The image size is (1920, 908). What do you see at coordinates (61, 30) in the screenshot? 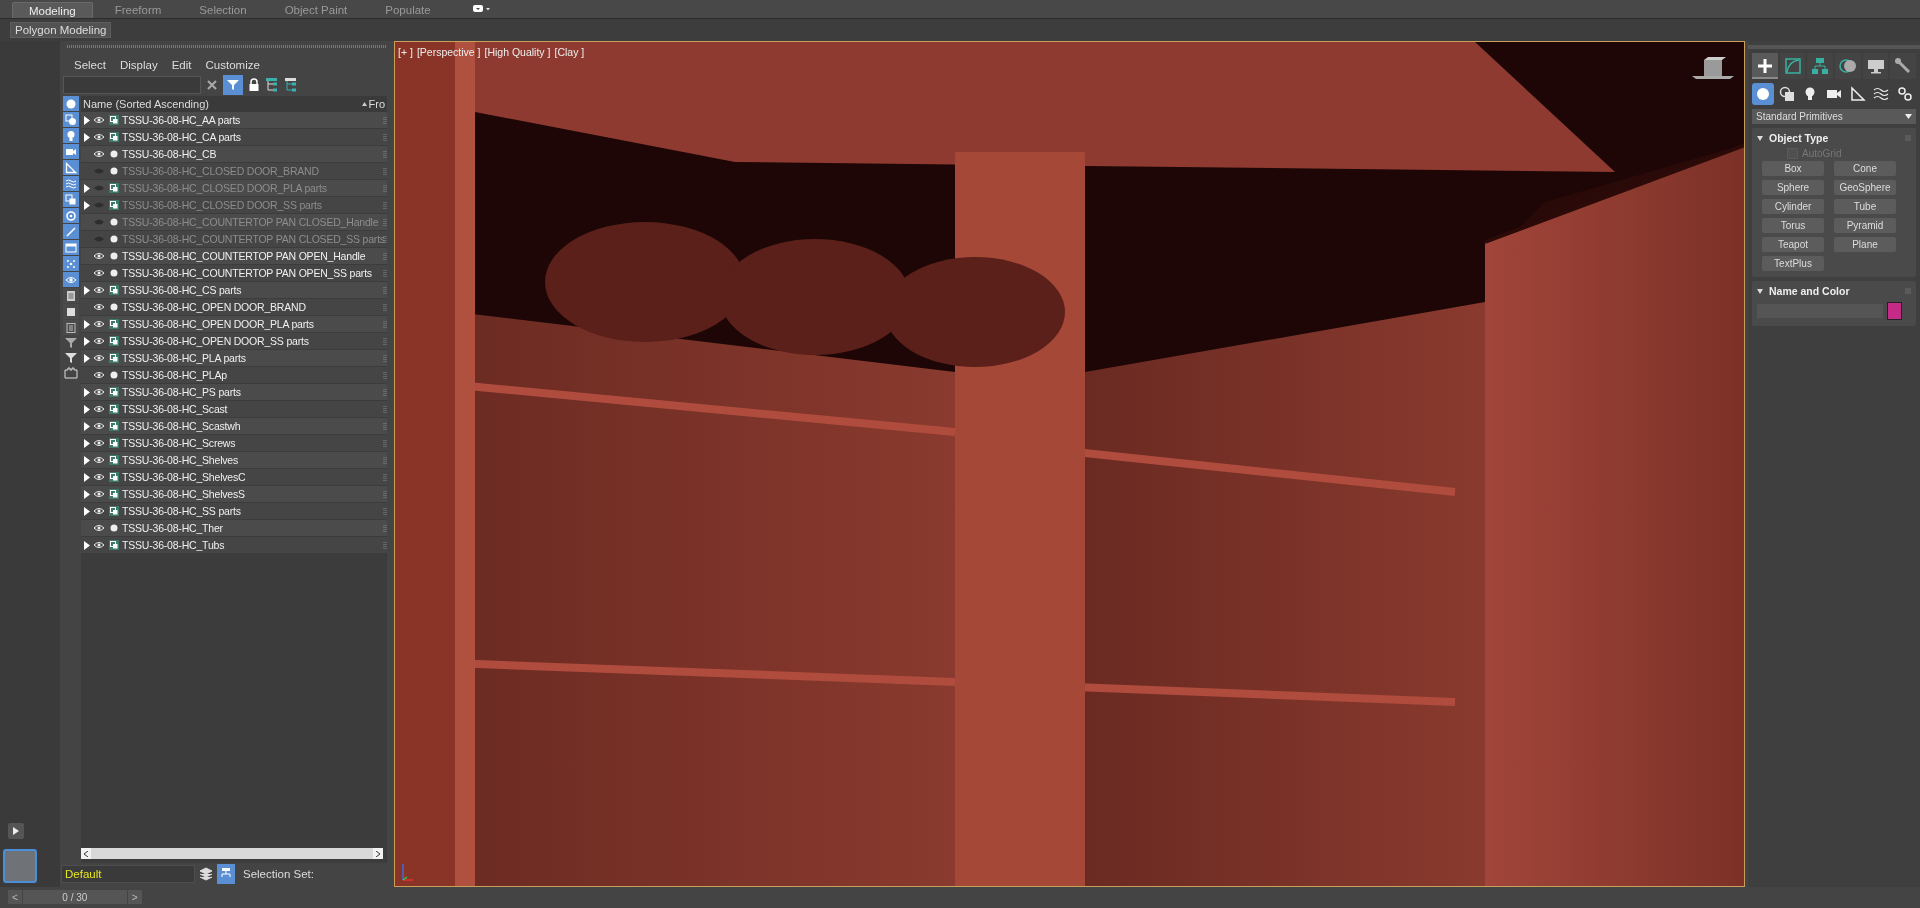
I see `ribbon-panel-label: Polygon Modeling` at bounding box center [61, 30].